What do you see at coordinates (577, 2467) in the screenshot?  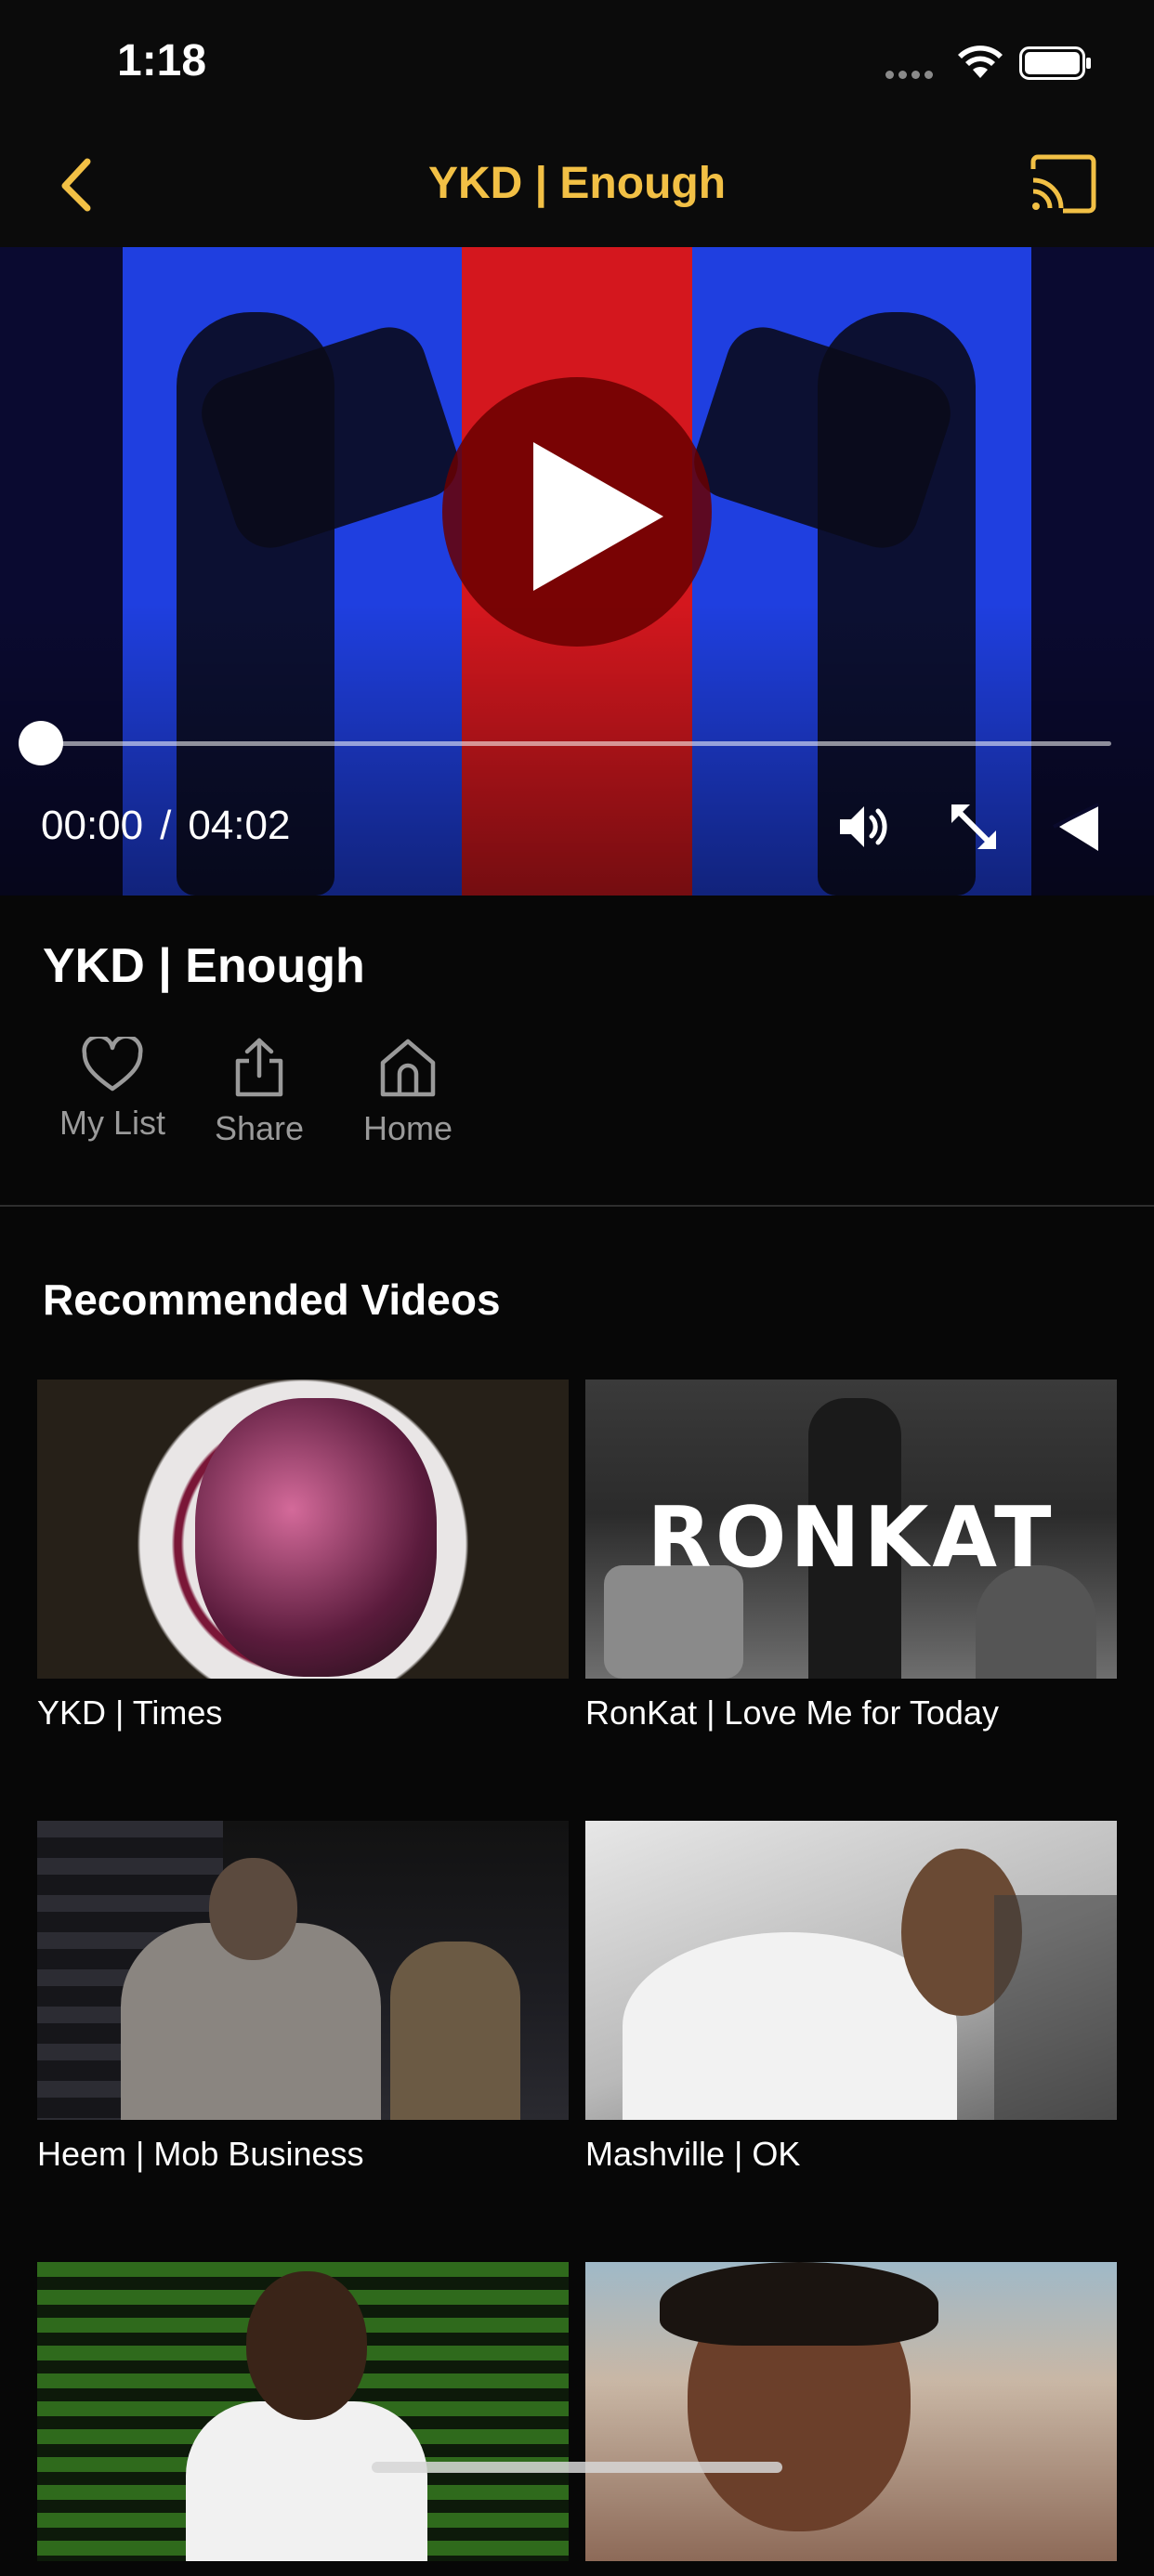 I see `home-indicator` at bounding box center [577, 2467].